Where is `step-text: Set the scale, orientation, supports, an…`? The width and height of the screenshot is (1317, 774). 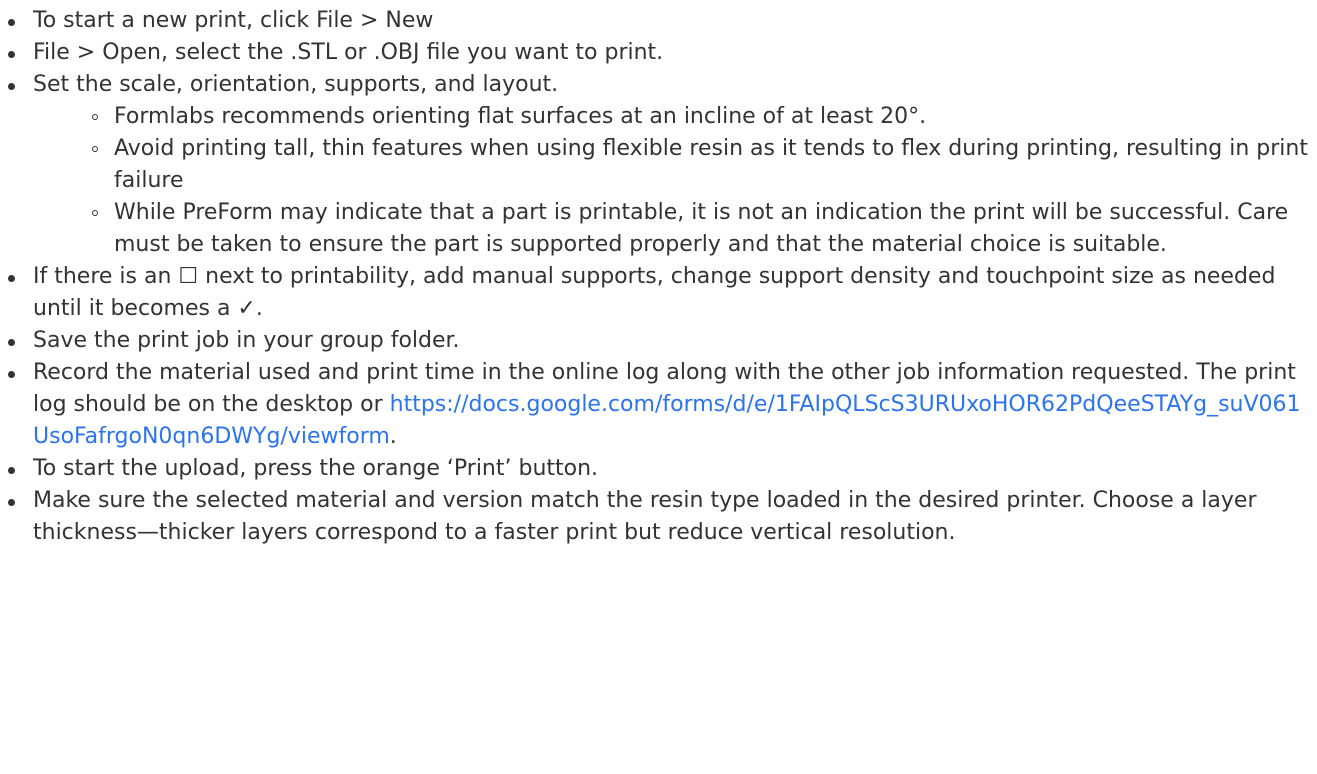
step-text: Set the scale, orientation, supports, an… is located at coordinates (296, 84).